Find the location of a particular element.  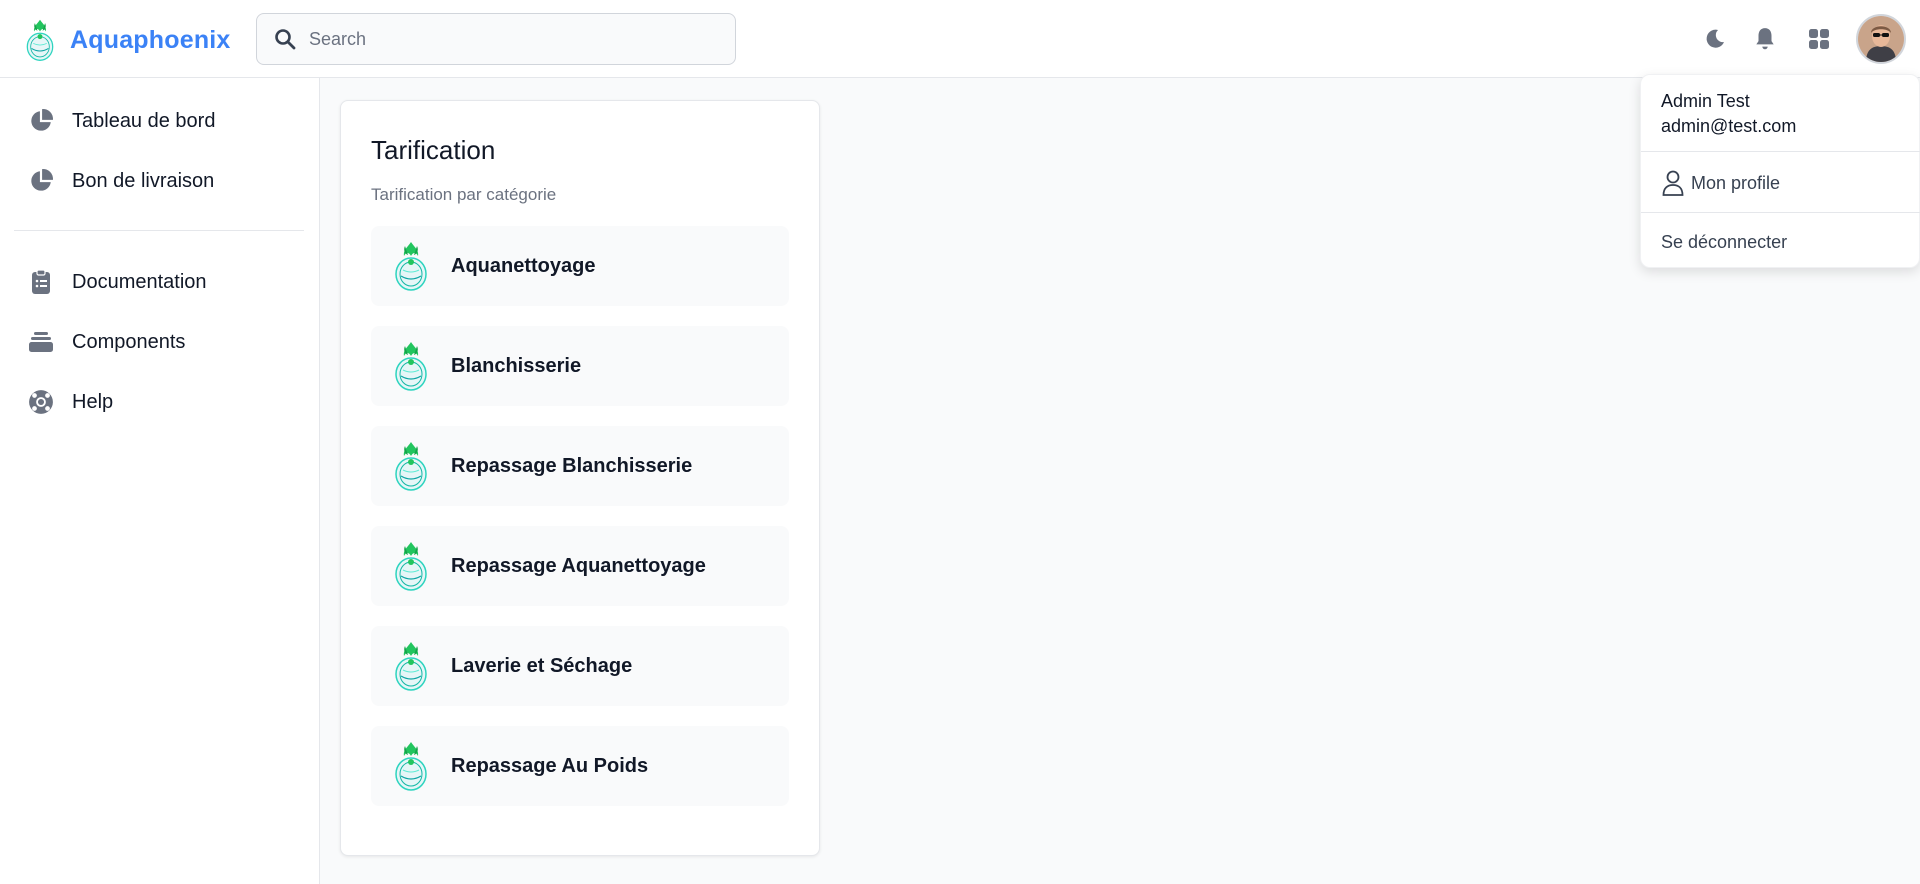

sidebar-item-label: Documentation is located at coordinates (139, 281).